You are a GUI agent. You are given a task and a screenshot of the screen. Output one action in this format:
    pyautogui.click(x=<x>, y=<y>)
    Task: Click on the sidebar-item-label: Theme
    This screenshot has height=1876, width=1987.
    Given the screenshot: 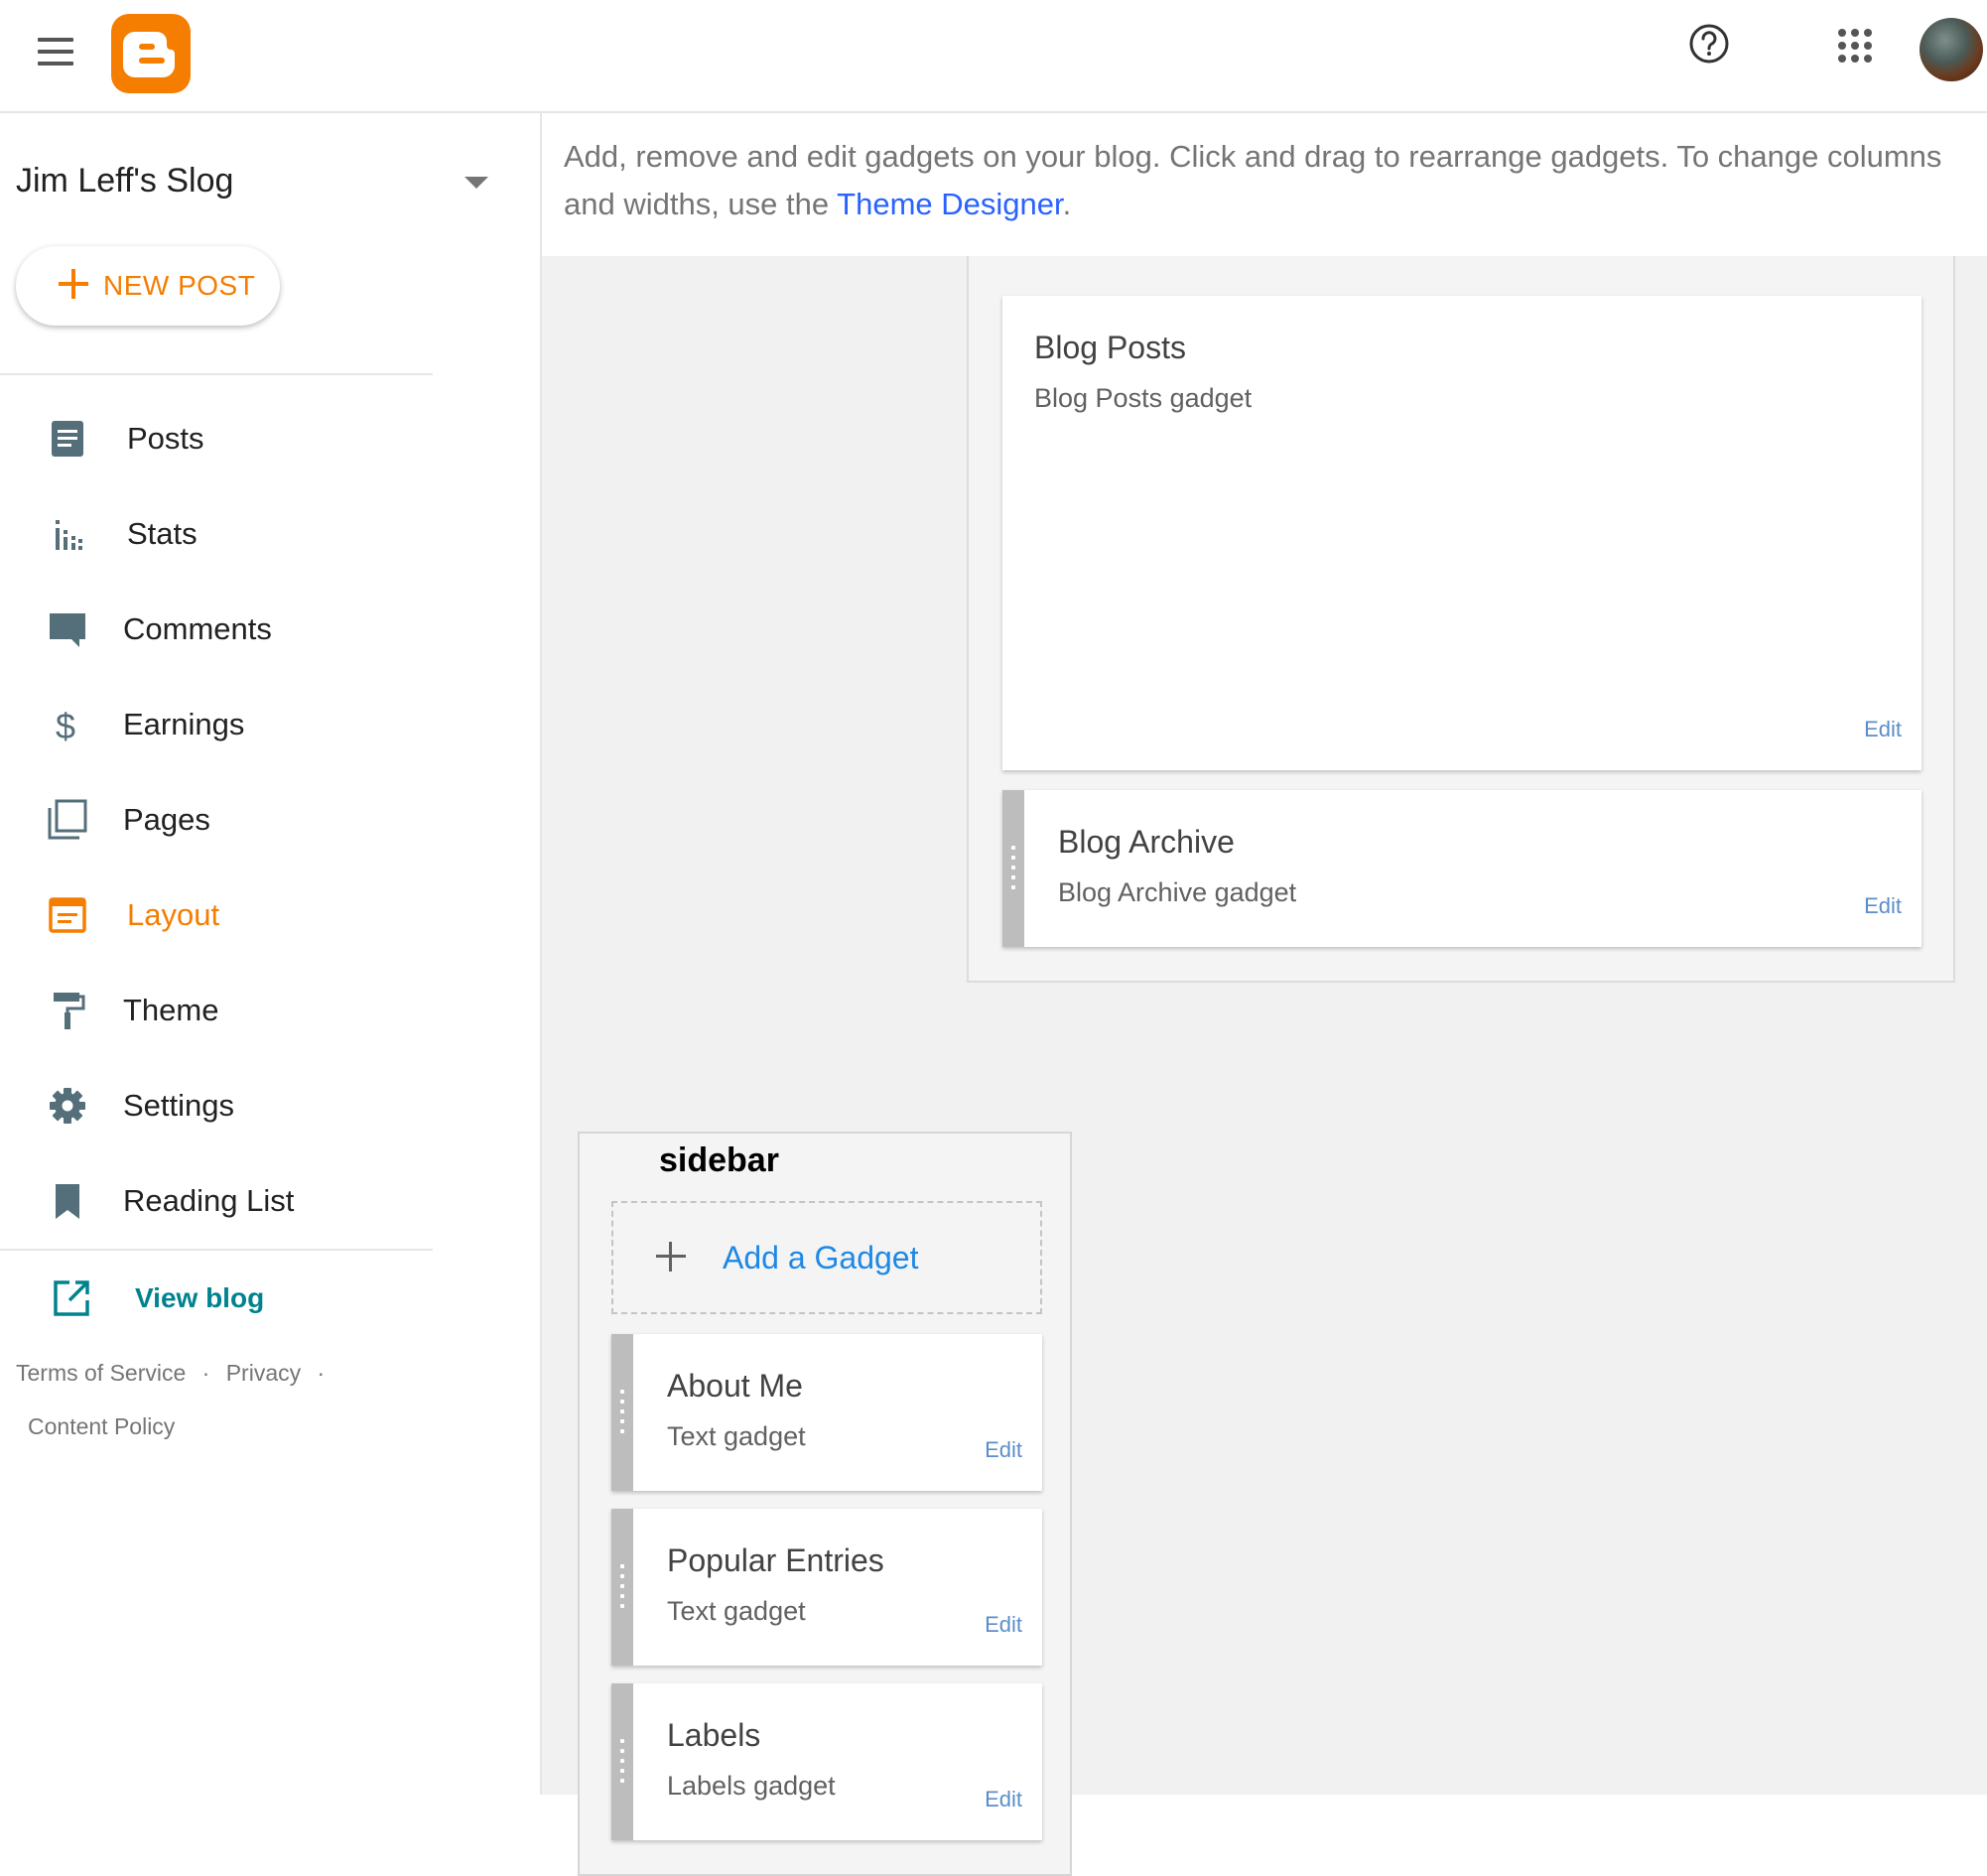 What is the action you would take?
    pyautogui.click(x=171, y=1010)
    